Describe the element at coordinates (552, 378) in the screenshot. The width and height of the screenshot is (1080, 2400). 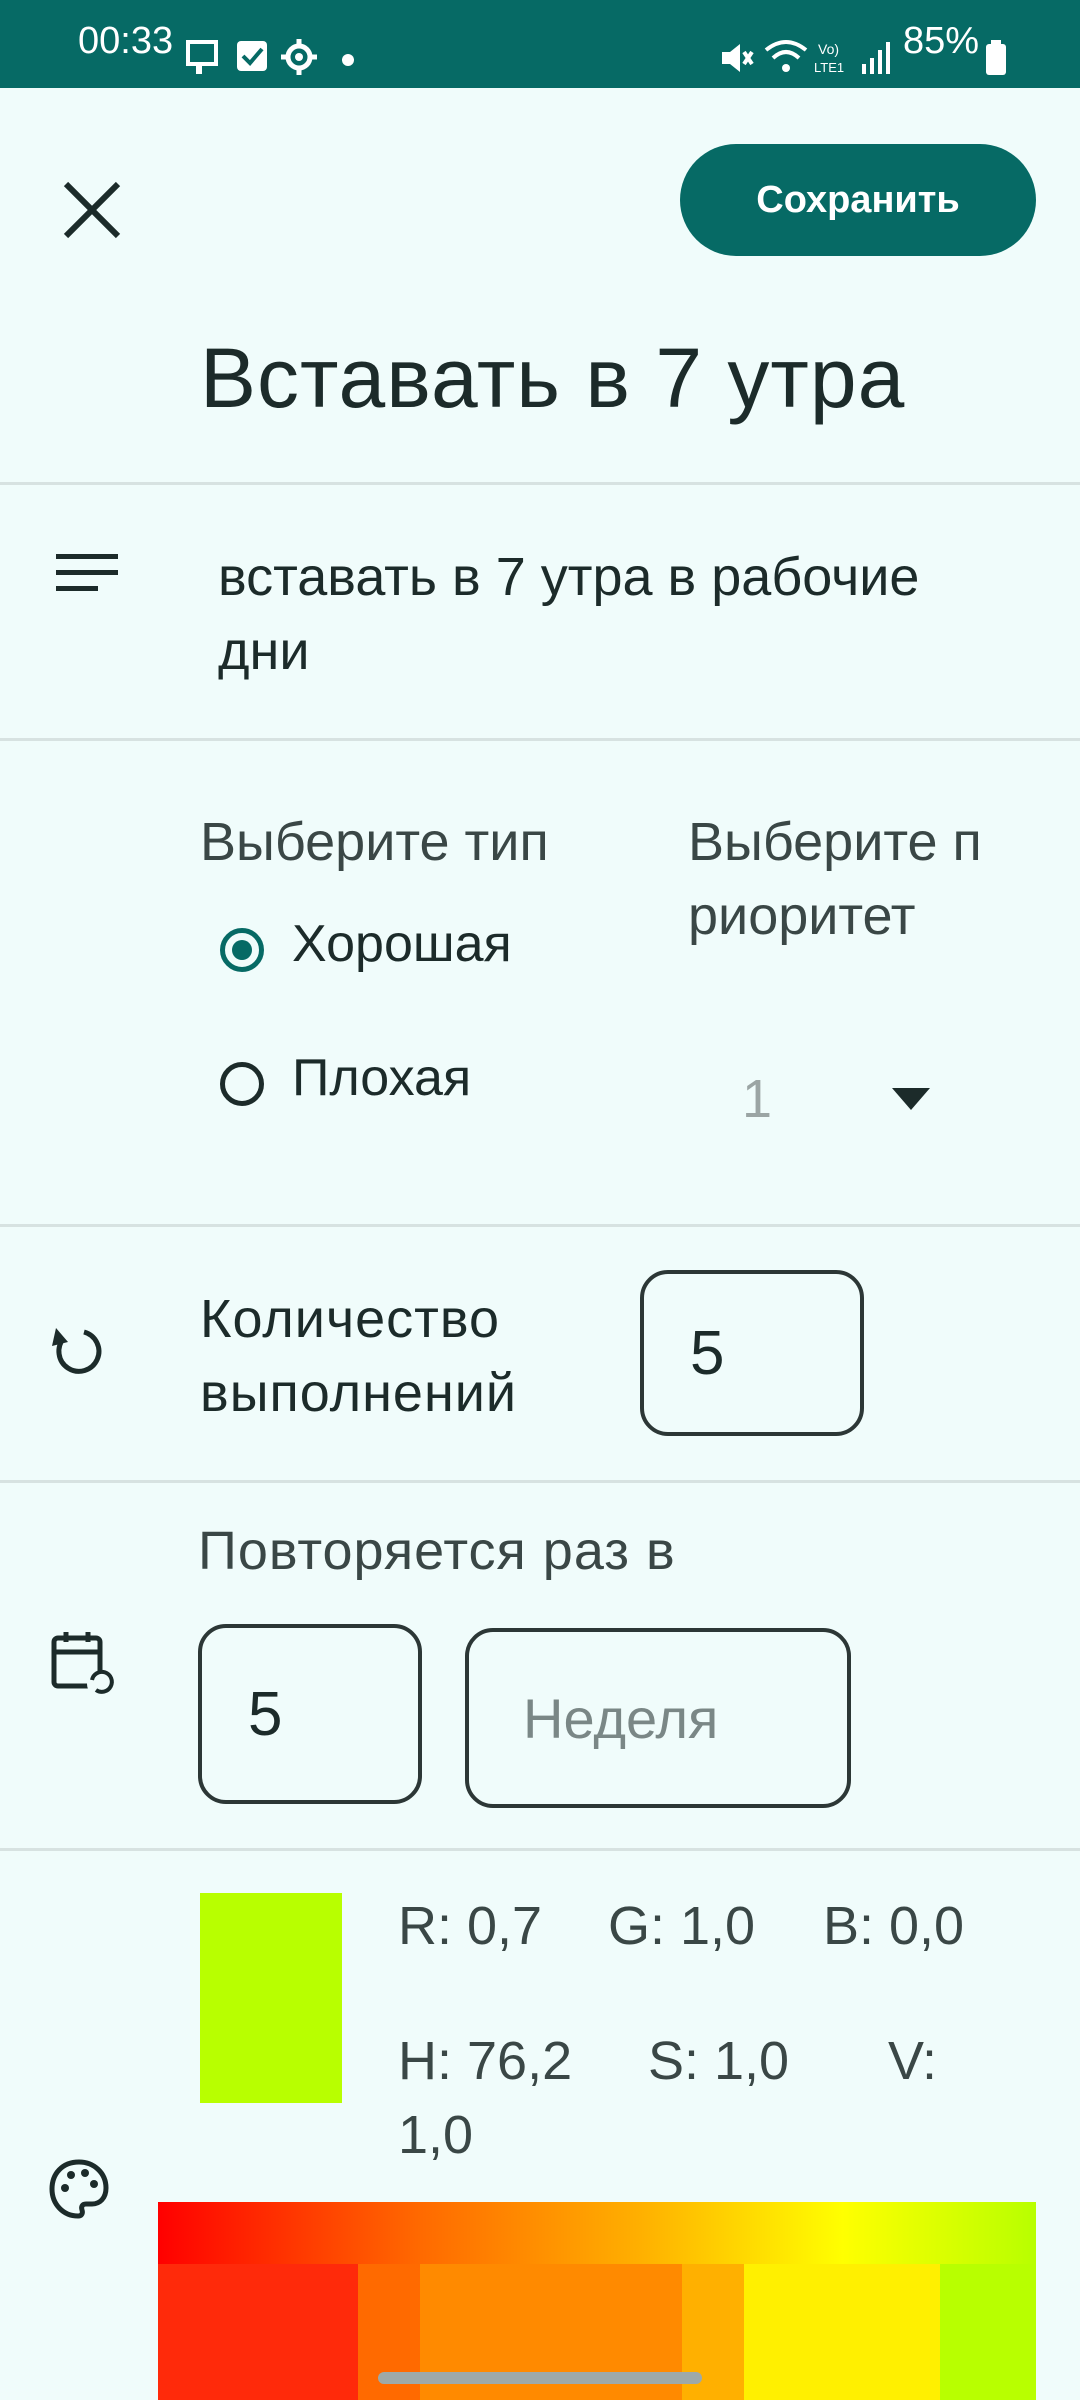
I see `page-title: Вставать в 7 утра` at that location.